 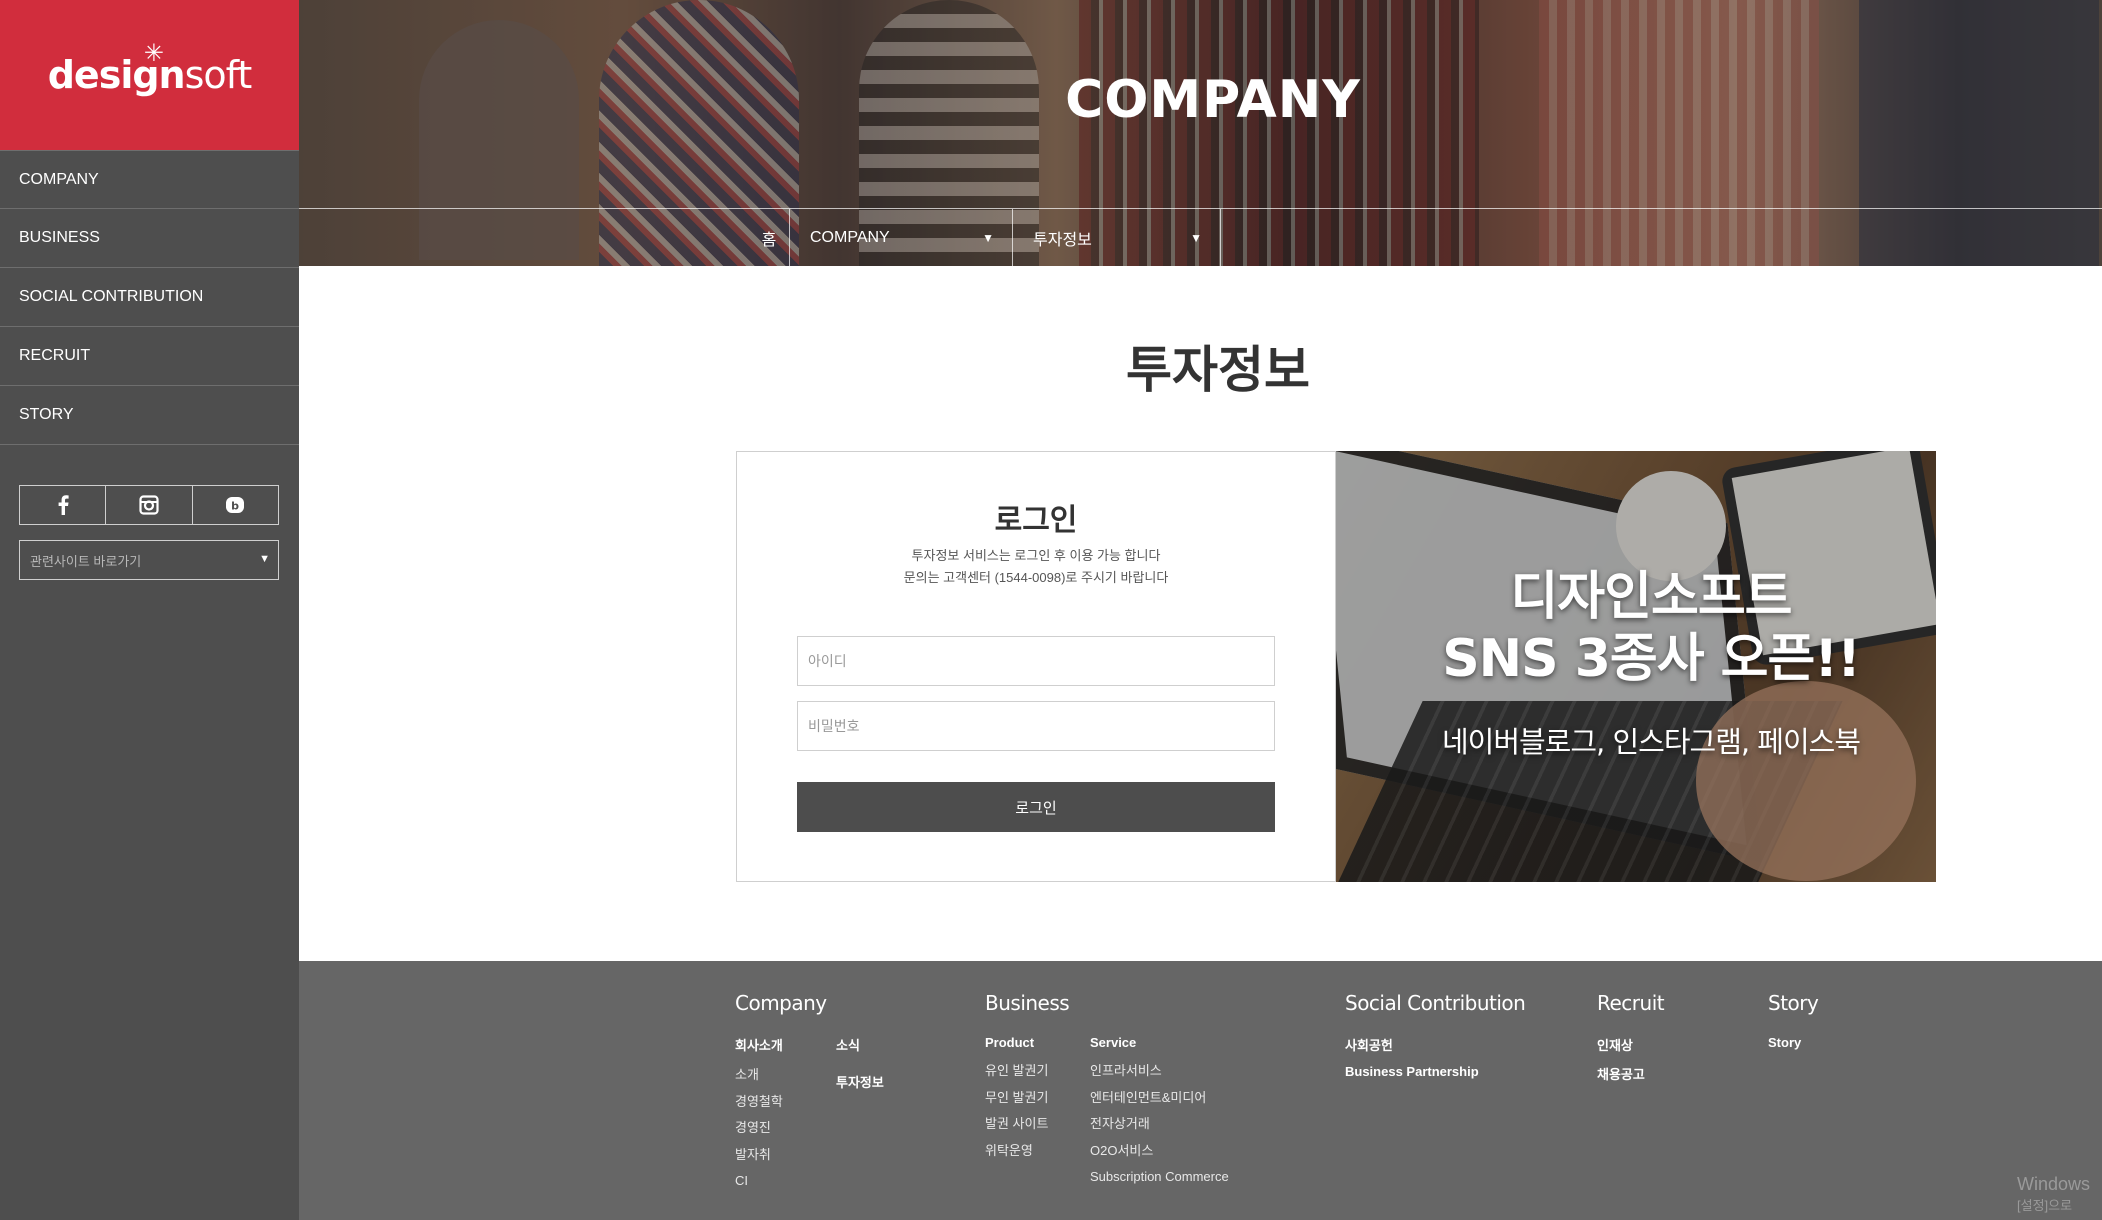 What do you see at coordinates (149, 560) in the screenshot?
I see `related-sites-select: 관련사이트 바로가기 ▼` at bounding box center [149, 560].